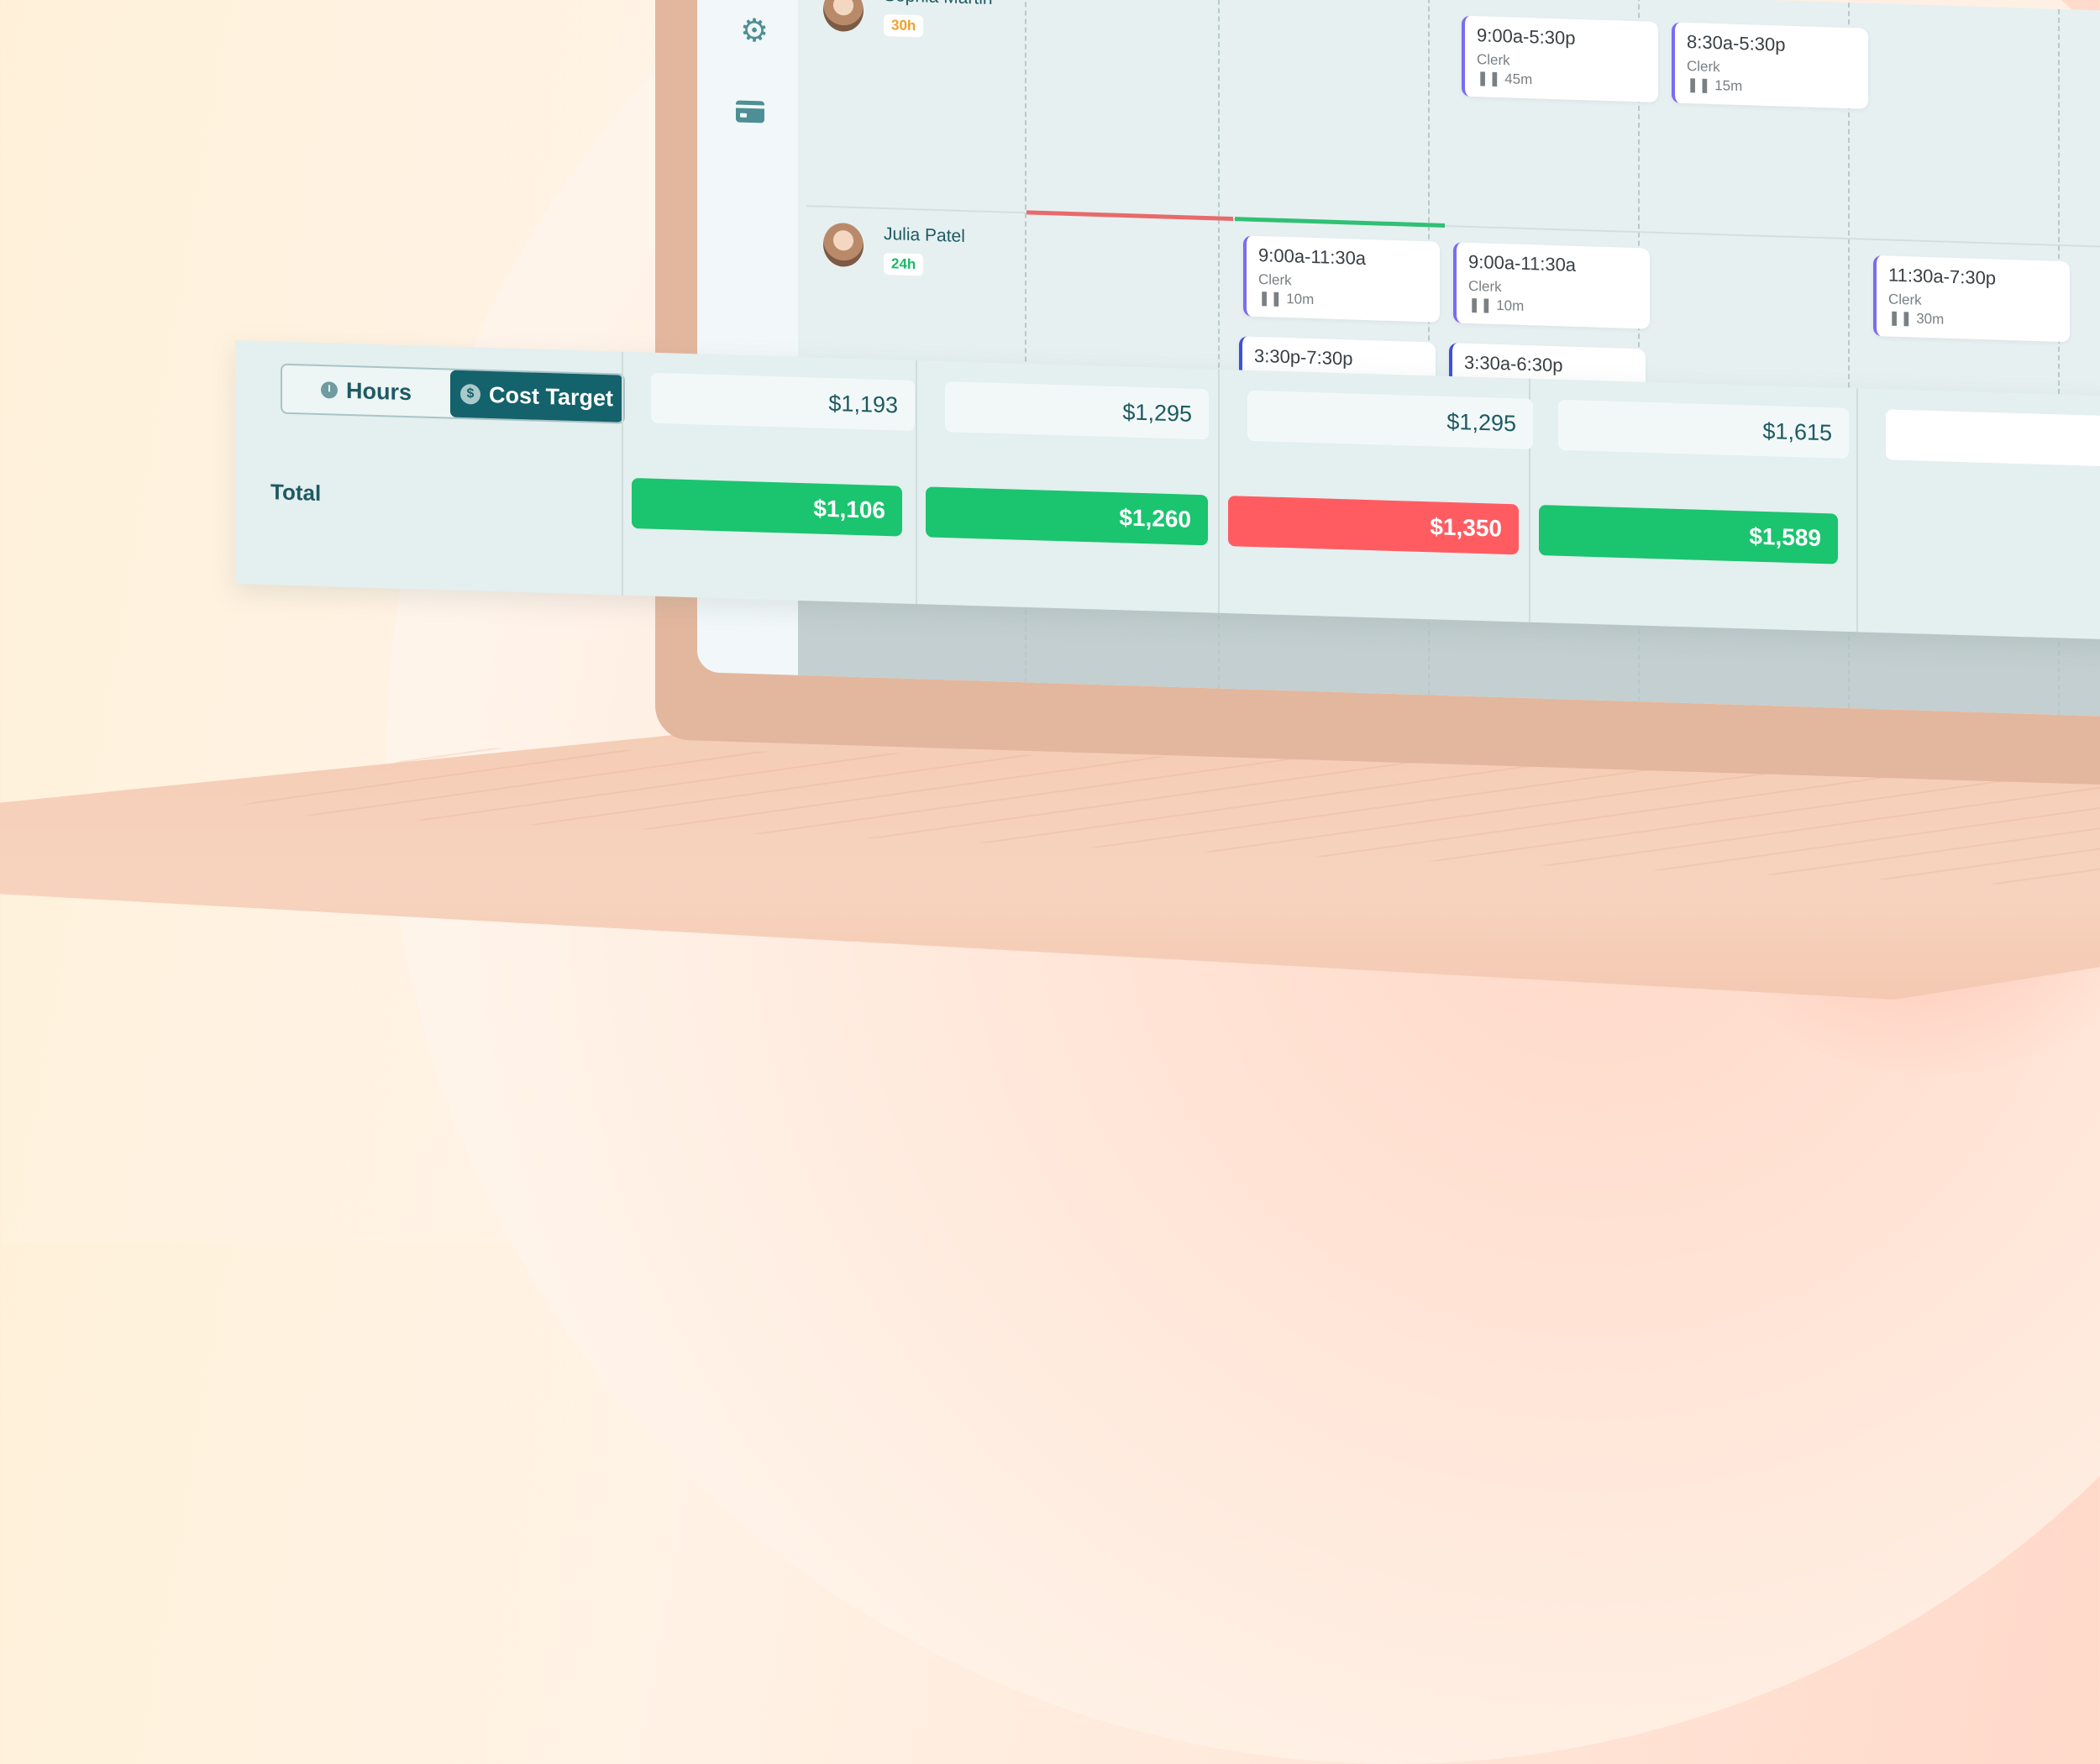 This screenshot has width=2100, height=1764. I want to click on gear-icon: ⚙, so click(754, 31).